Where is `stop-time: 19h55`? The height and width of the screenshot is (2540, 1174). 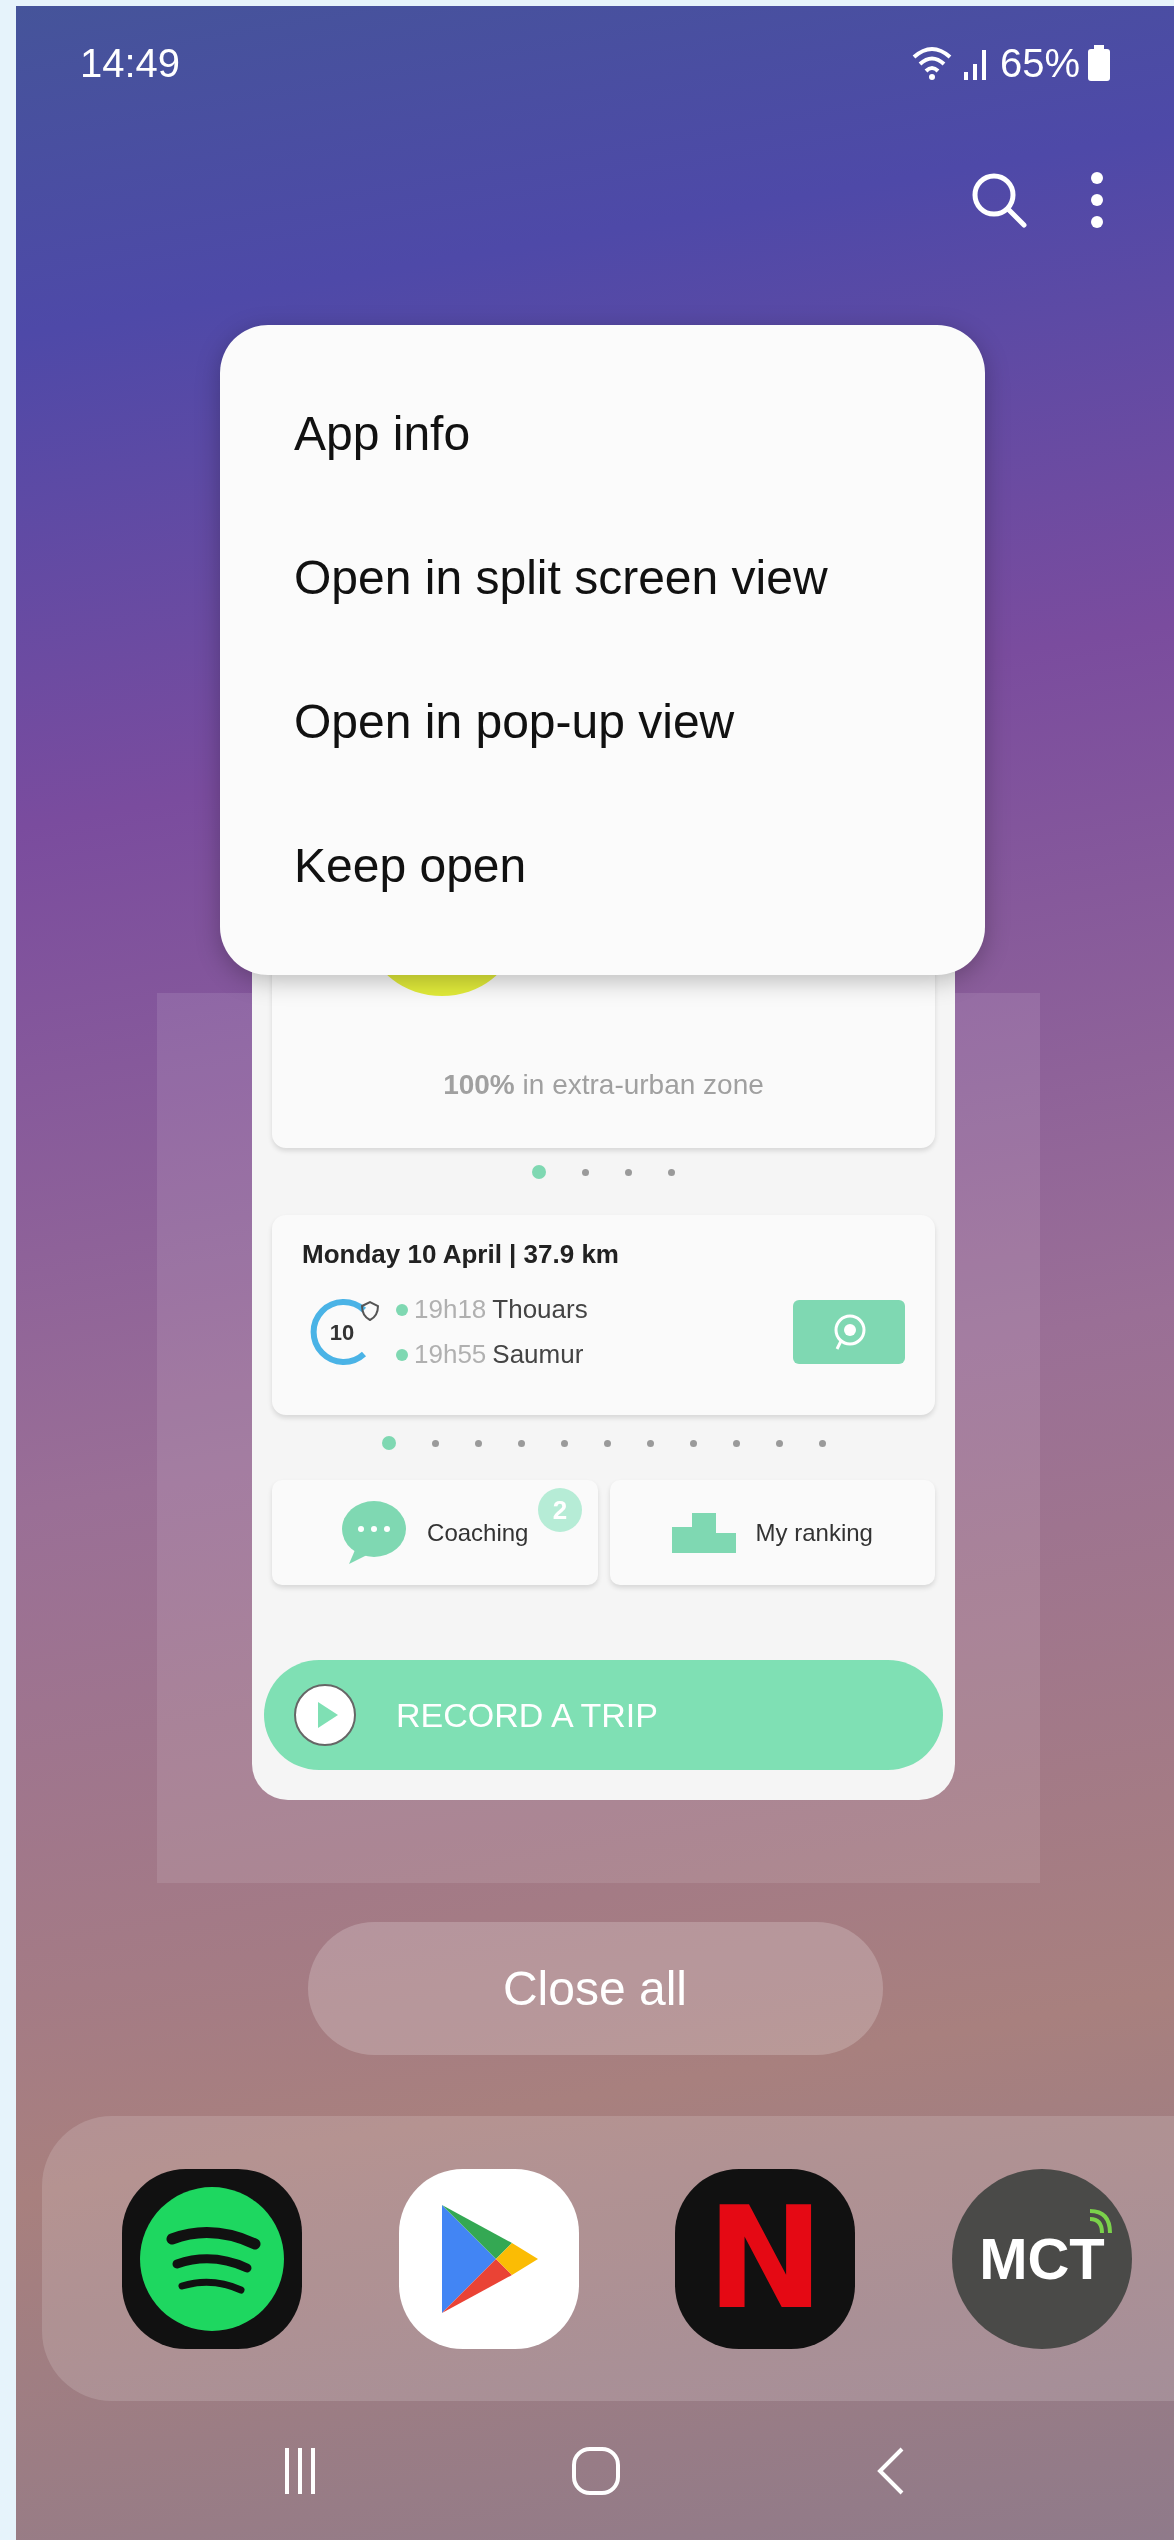 stop-time: 19h55 is located at coordinates (450, 1354).